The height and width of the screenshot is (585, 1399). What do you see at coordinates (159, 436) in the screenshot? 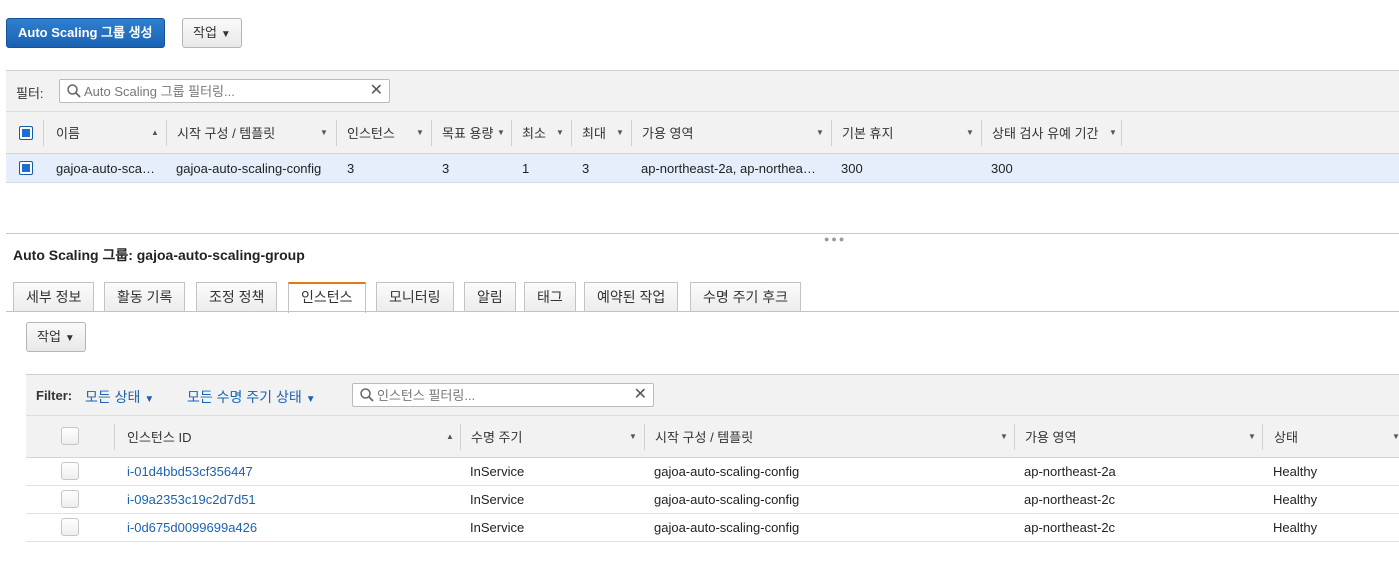
I see `col-instance-id: 인스턴스 ID` at bounding box center [159, 436].